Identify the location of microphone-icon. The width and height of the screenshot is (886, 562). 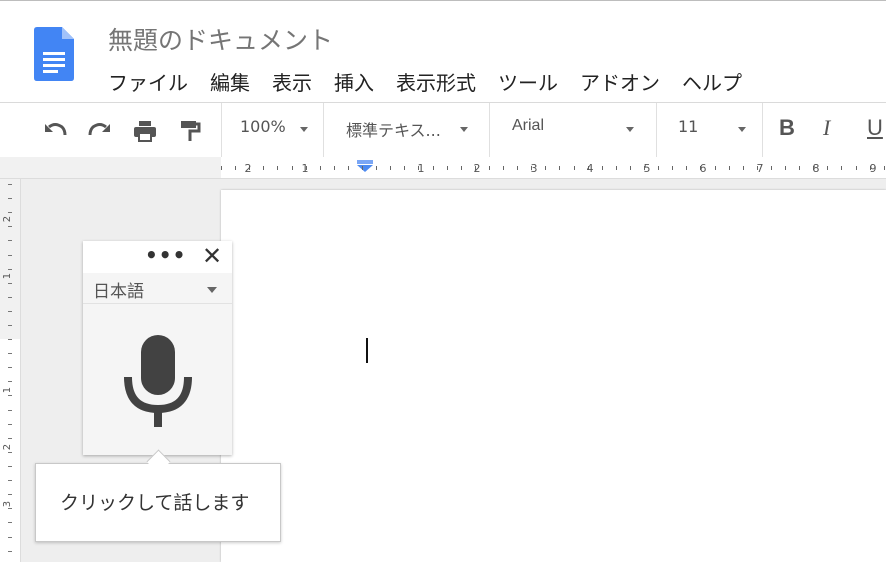
(158, 381).